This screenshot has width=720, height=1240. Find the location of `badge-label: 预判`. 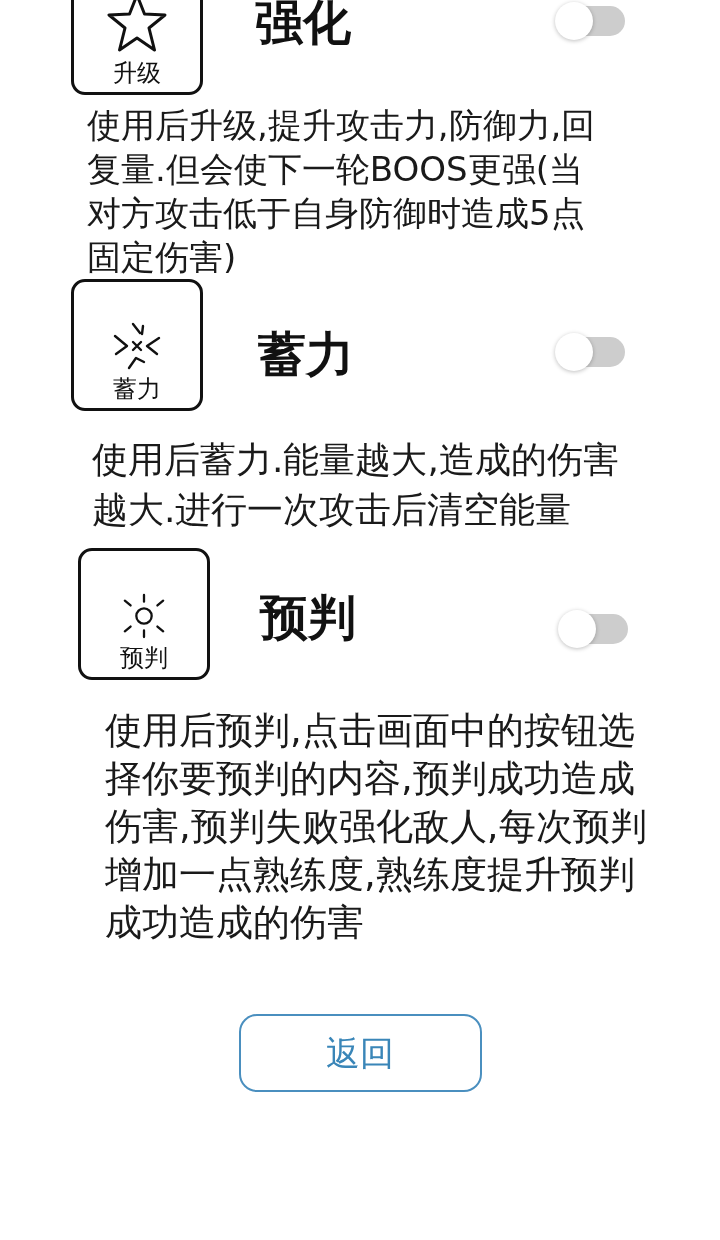

badge-label: 预判 is located at coordinates (144, 658).